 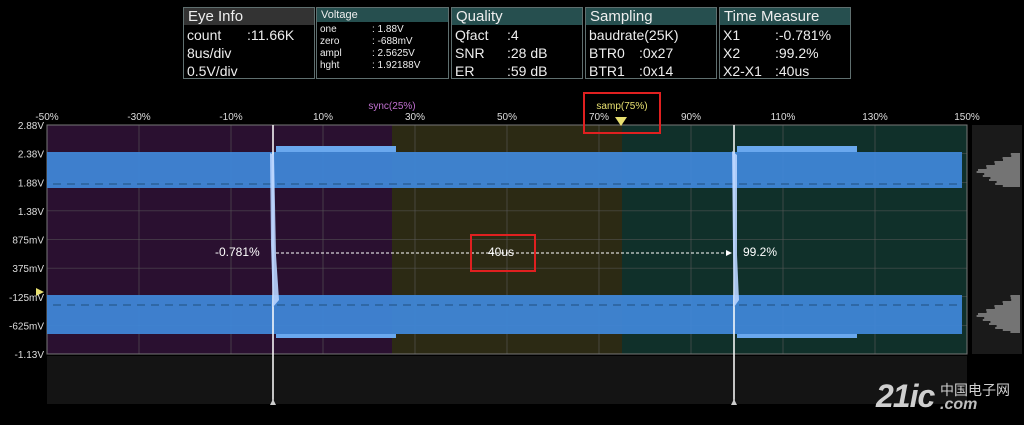 What do you see at coordinates (470, 53) in the screenshot?
I see `quality-snr-label: SNR` at bounding box center [470, 53].